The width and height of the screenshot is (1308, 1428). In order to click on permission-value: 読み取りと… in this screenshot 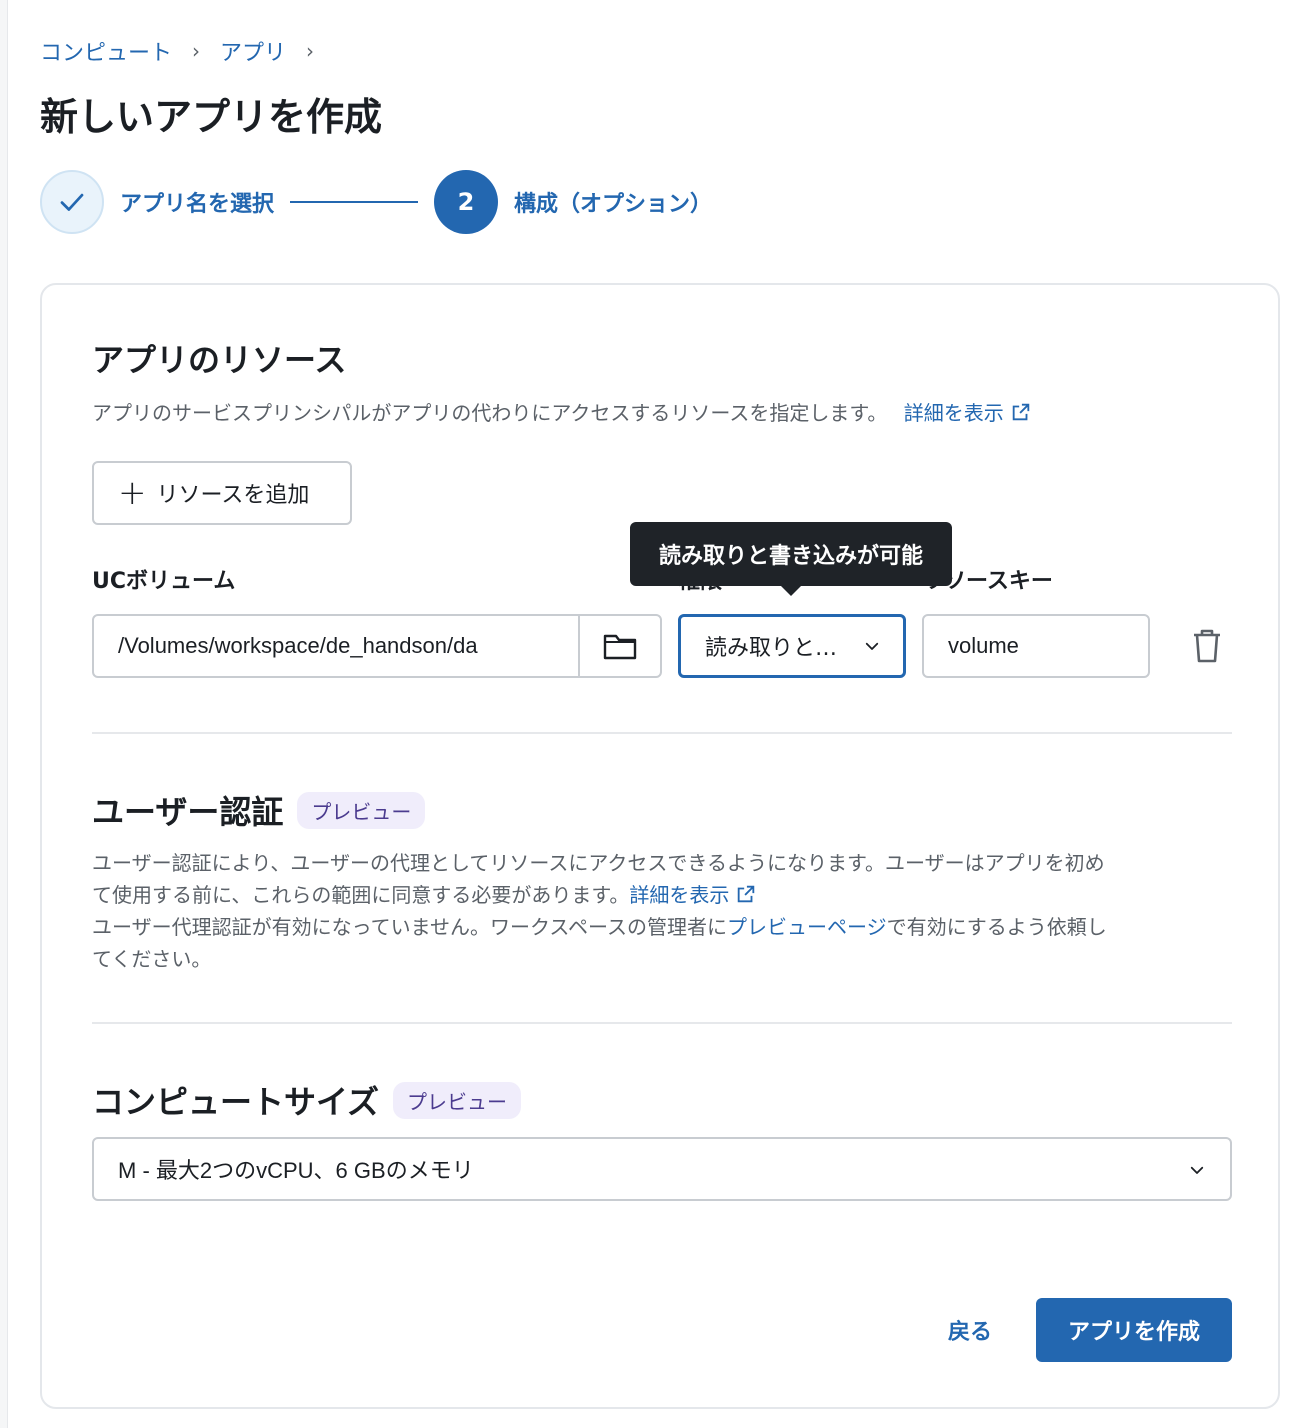, I will do `click(771, 648)`.